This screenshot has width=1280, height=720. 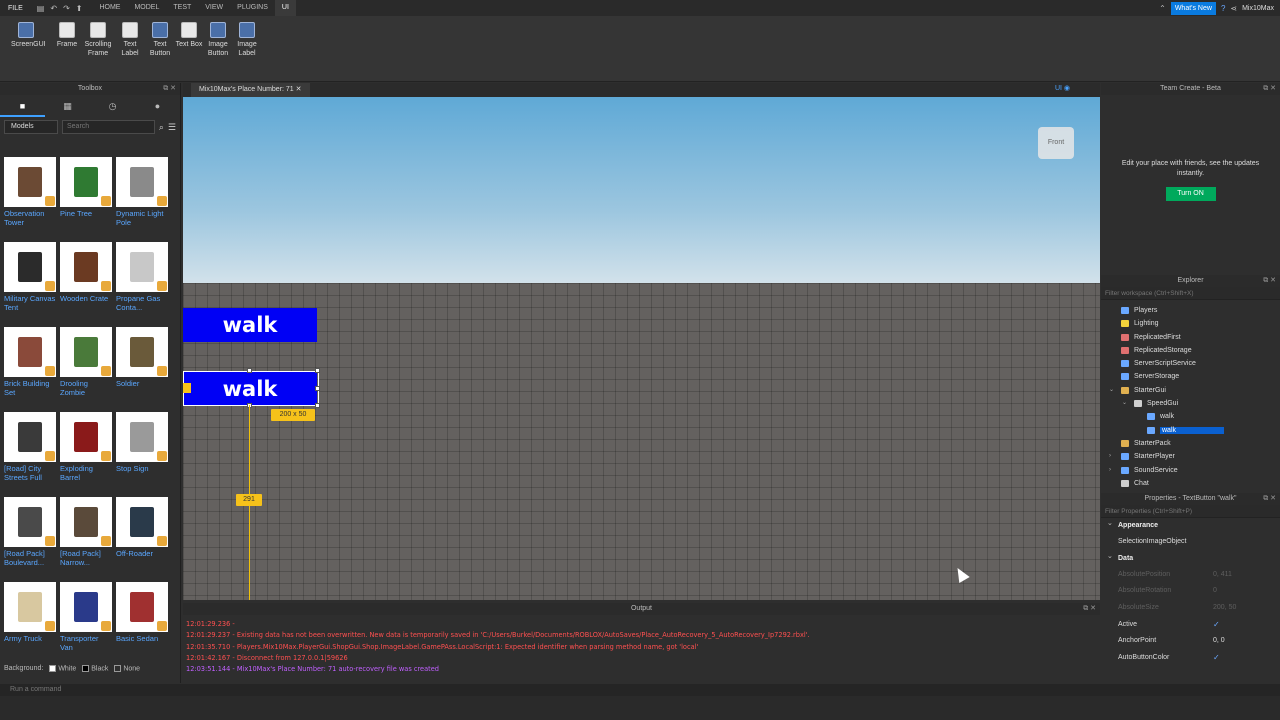 I want to click on frame-button: Frame, so click(x=67, y=35).